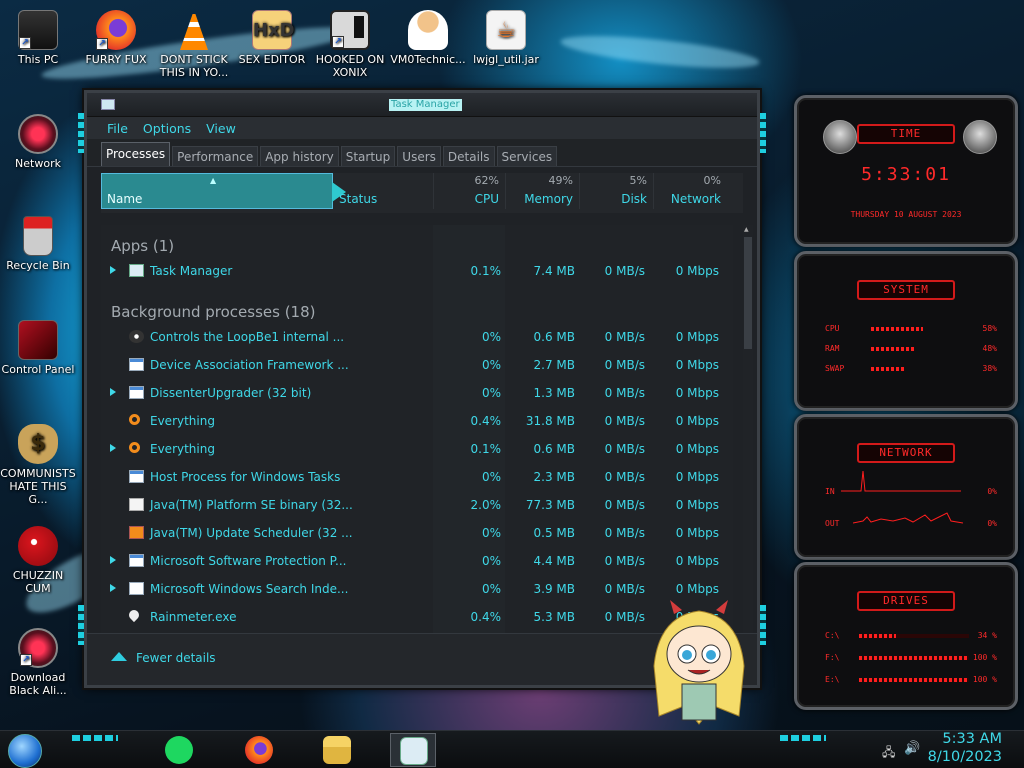 The width and height of the screenshot is (1024, 768). I want to click on tab-startup: Startup, so click(368, 156).